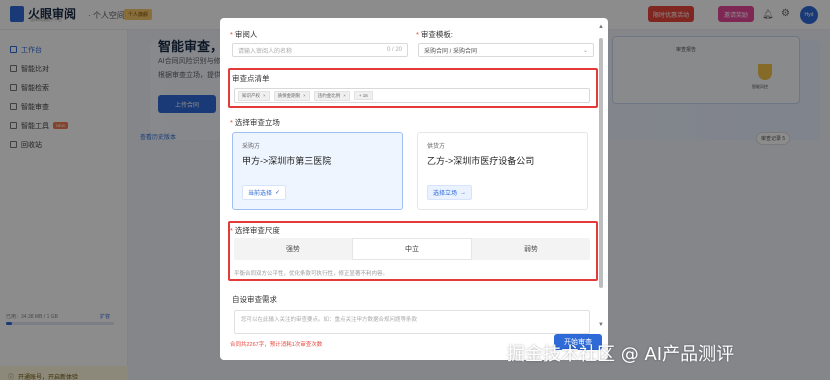  What do you see at coordinates (287, 161) in the screenshot?
I see `party-a-name: 甲方->深圳市第三医院` at bounding box center [287, 161].